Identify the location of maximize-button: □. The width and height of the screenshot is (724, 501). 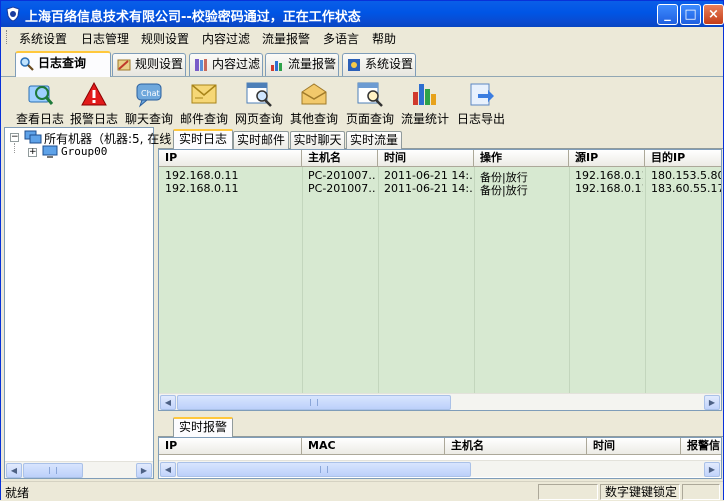
(690, 14).